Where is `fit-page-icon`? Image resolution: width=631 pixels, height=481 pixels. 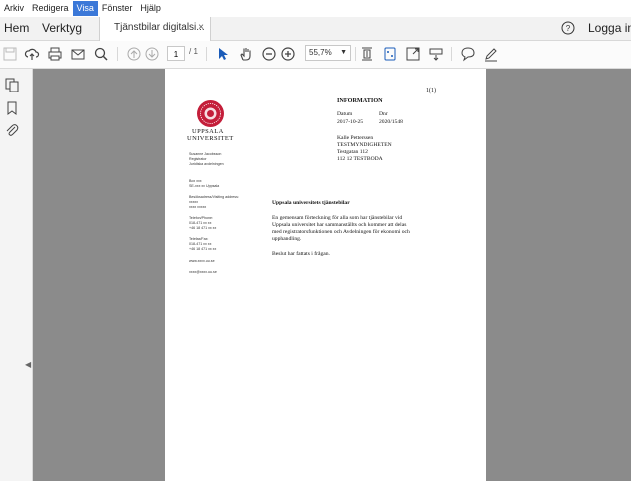 fit-page-icon is located at coordinates (367, 54).